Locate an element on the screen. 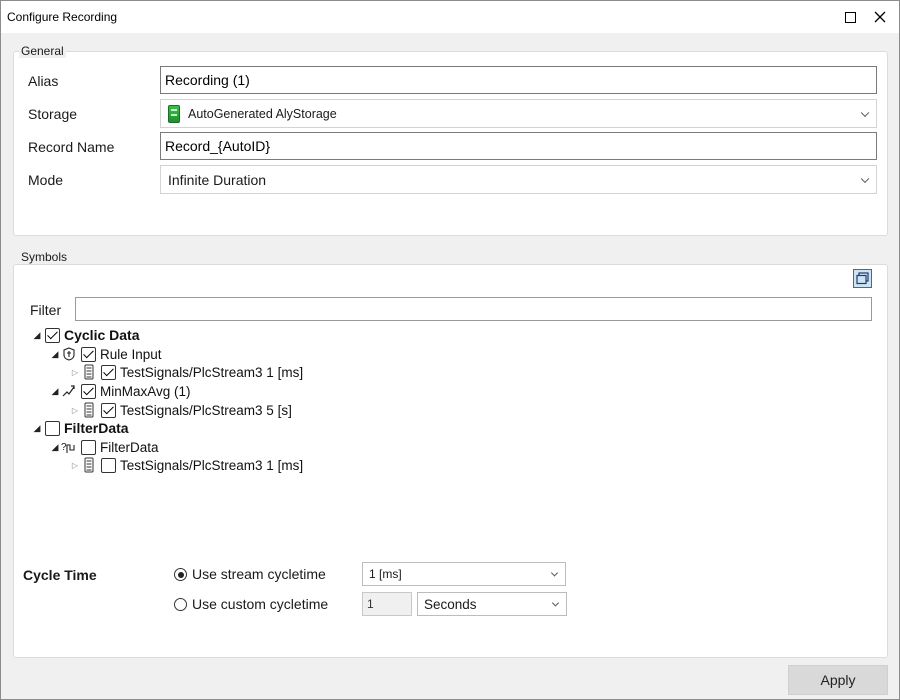  close-button is located at coordinates (880, 17).